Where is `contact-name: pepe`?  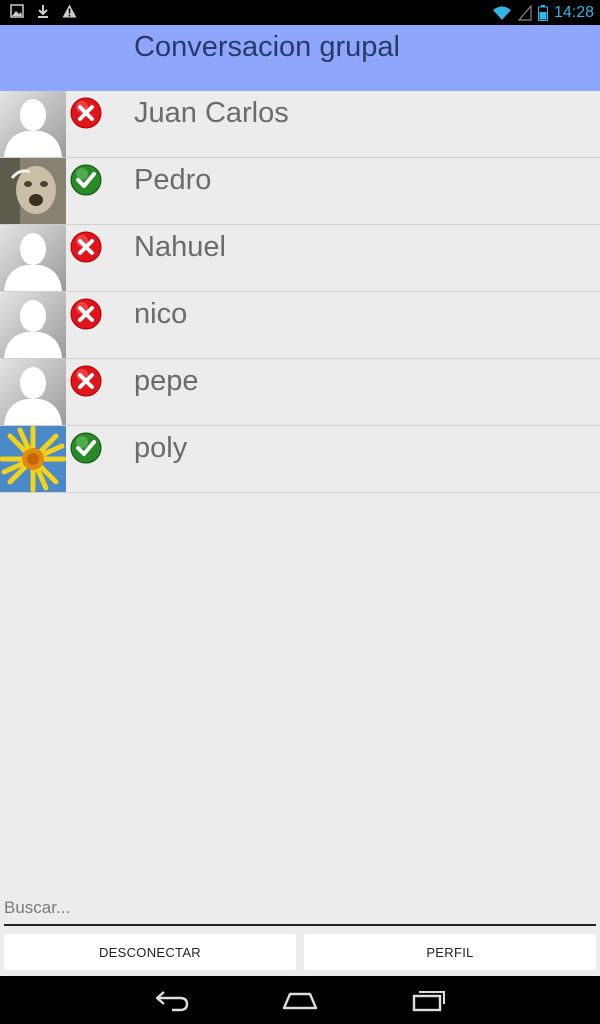
contact-name: pepe is located at coordinates (166, 381).